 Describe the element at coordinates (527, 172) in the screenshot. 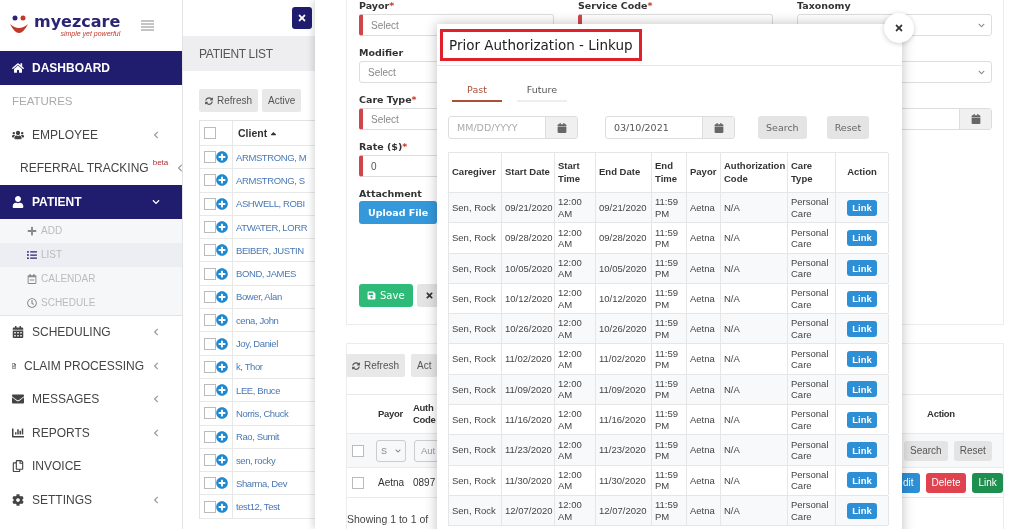

I see `column-header: Start Date` at that location.